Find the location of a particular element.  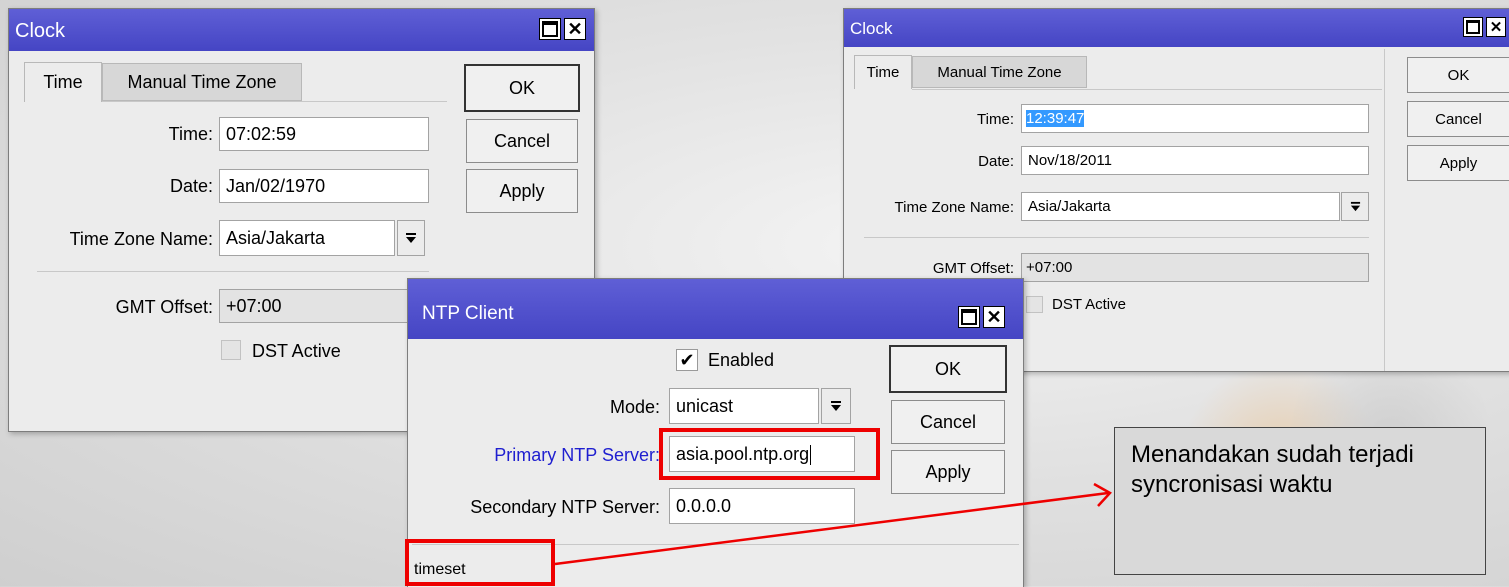

annotation-arrow is located at coordinates (833, 524).